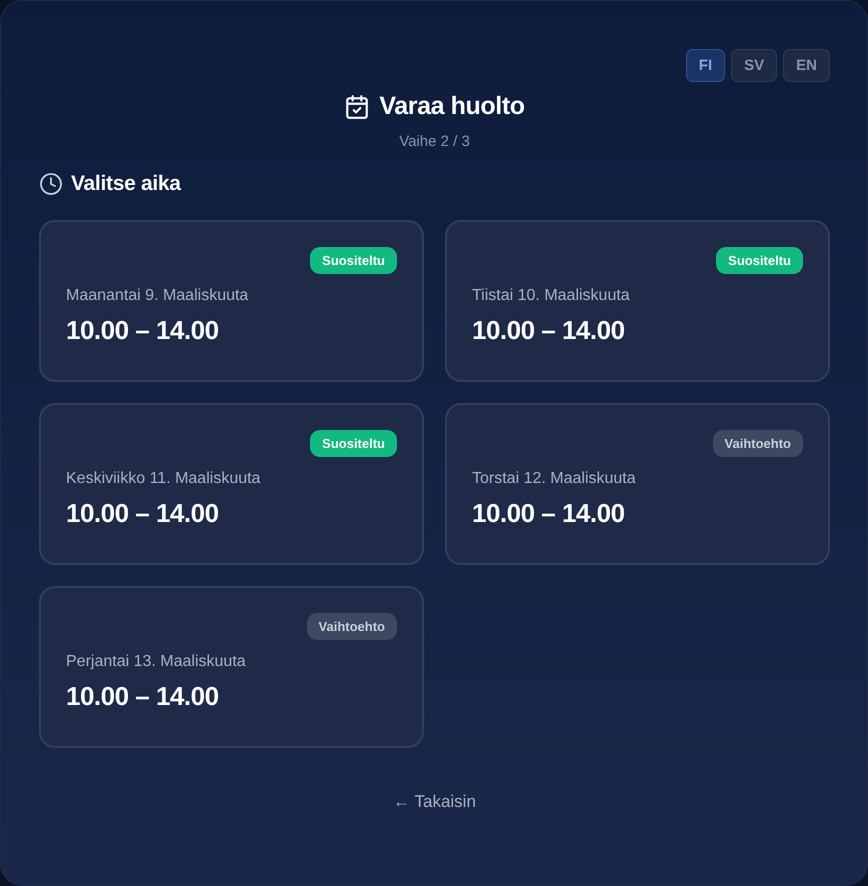 This screenshot has width=868, height=886. Describe the element at coordinates (554, 479) in the screenshot. I see `slot-date: Torstai 12. Maaliskuuta` at that location.